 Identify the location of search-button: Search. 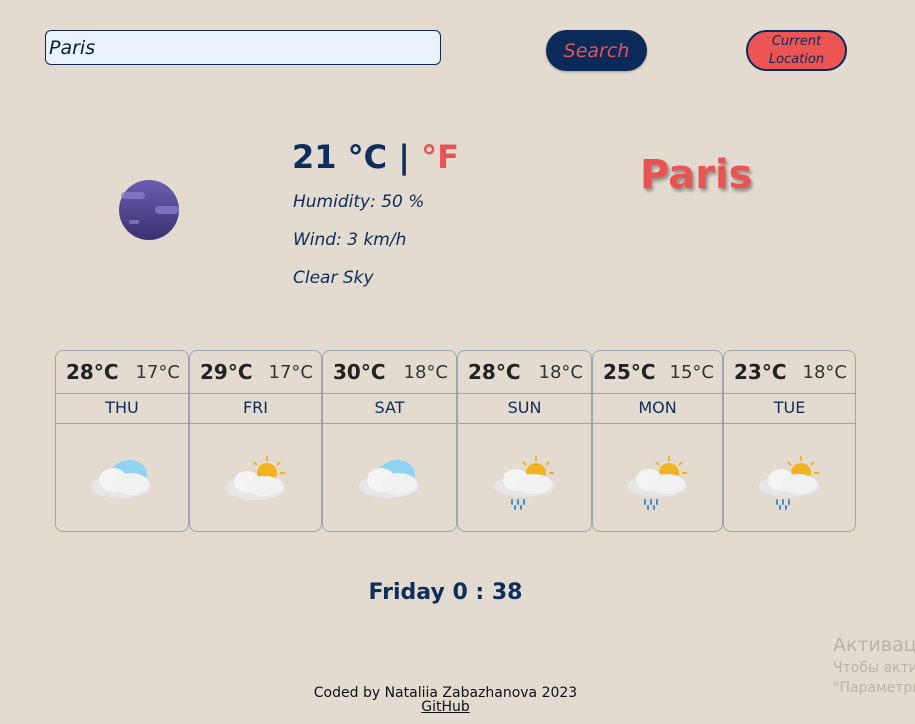
(596, 50).